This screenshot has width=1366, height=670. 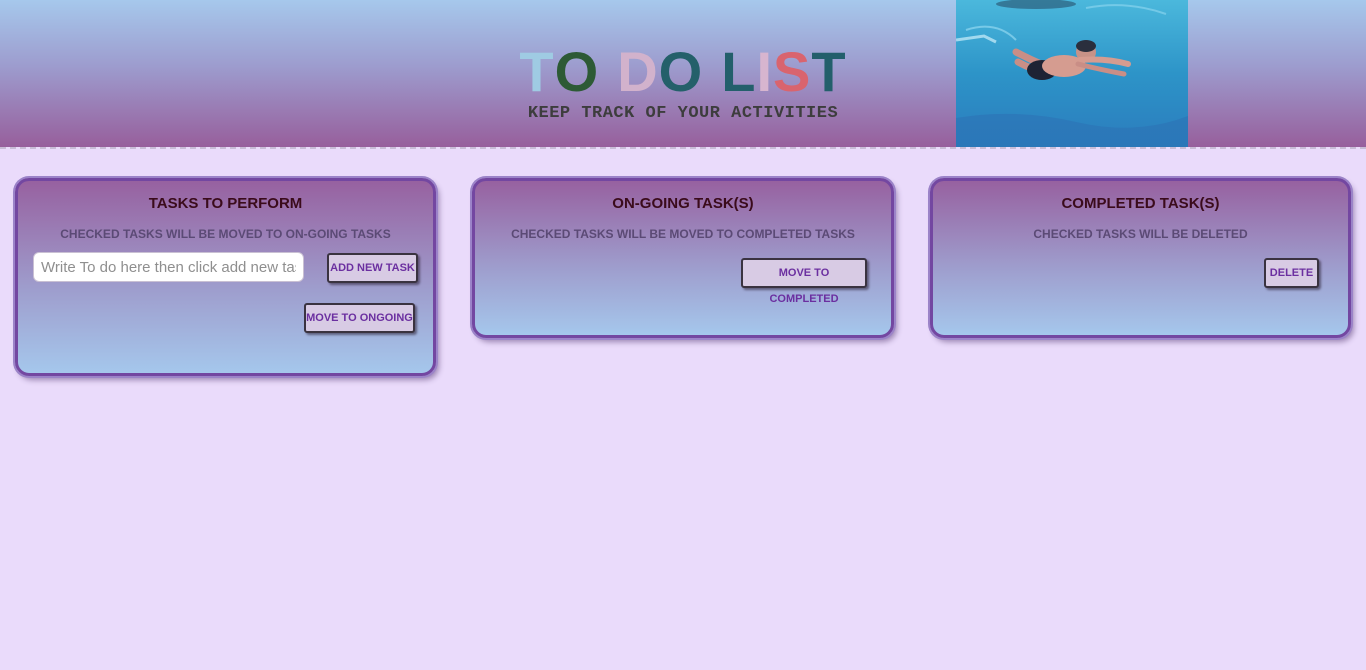 What do you see at coordinates (1291, 273) in the screenshot?
I see `delete-button: DELETE` at bounding box center [1291, 273].